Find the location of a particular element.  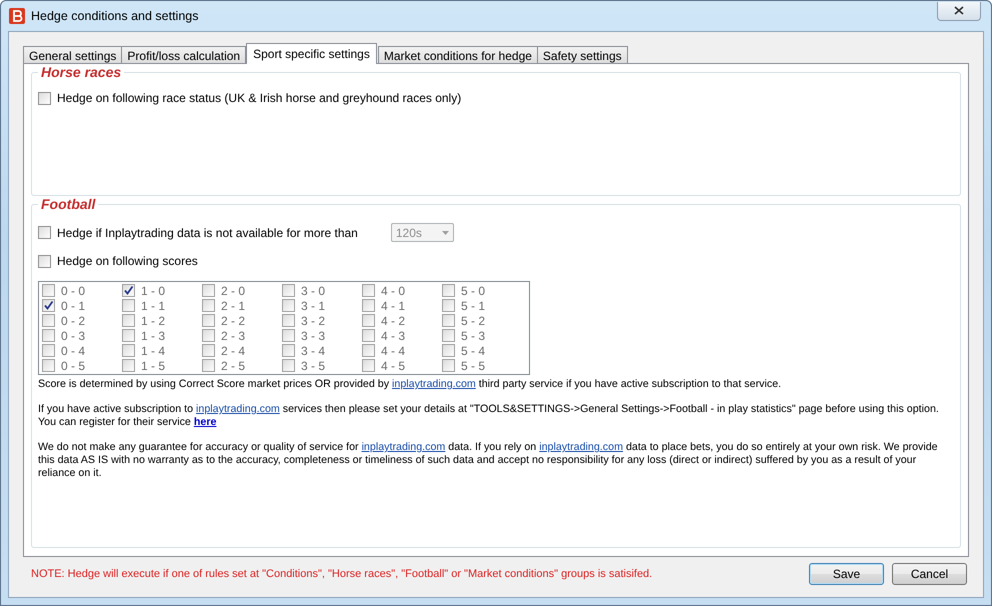

group-title: Football is located at coordinates (68, 204).